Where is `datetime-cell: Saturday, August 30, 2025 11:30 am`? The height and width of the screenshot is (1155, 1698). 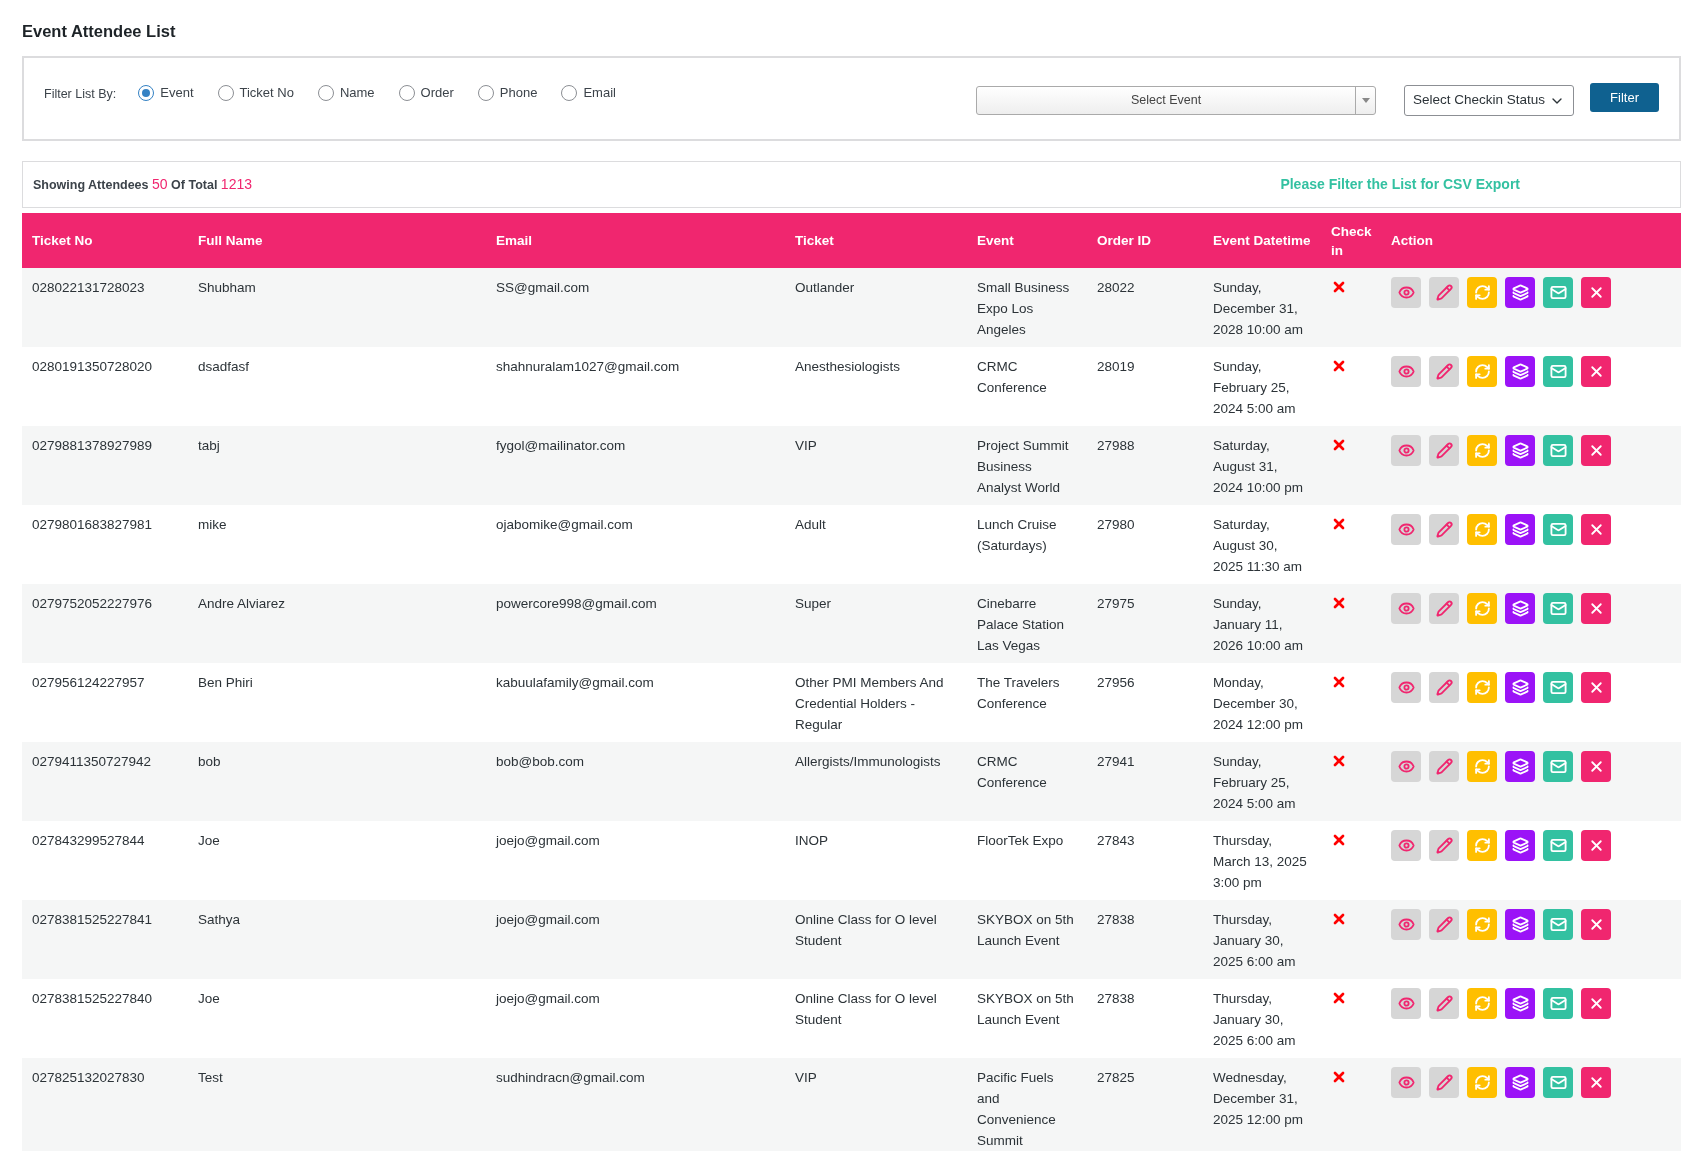
datetime-cell: Saturday, August 30, 2025 11:30 am is located at coordinates (1262, 544).